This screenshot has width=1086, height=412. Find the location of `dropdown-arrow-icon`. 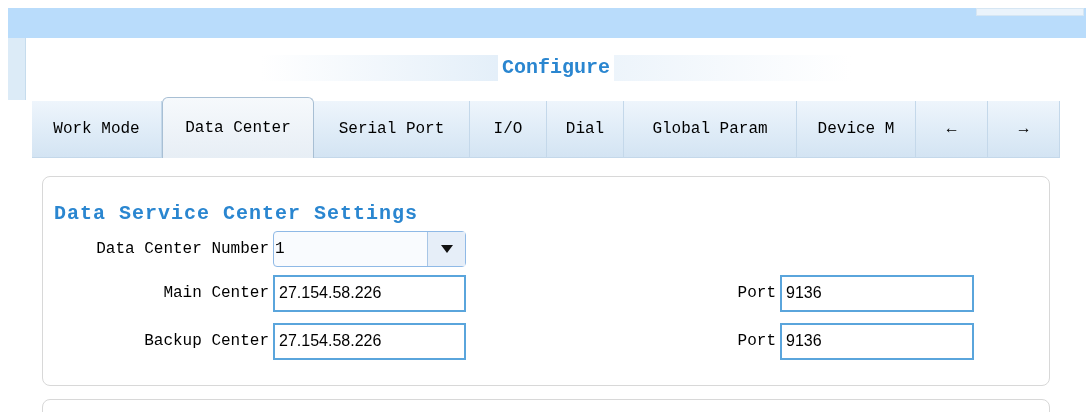

dropdown-arrow-icon is located at coordinates (446, 249).